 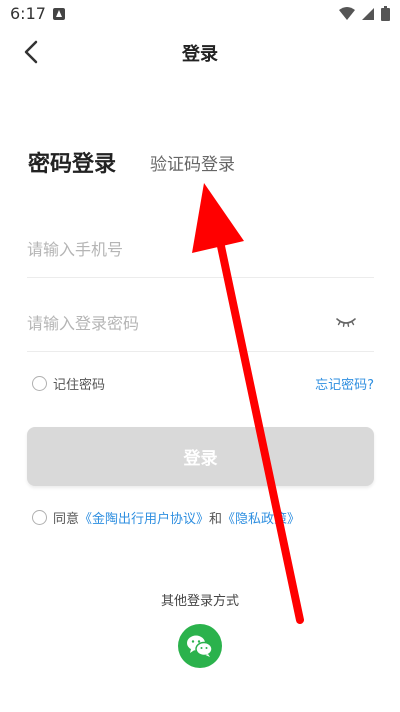 What do you see at coordinates (144, 517) in the screenshot?
I see `user-agreement-link: 《金陶出行用户协议》` at bounding box center [144, 517].